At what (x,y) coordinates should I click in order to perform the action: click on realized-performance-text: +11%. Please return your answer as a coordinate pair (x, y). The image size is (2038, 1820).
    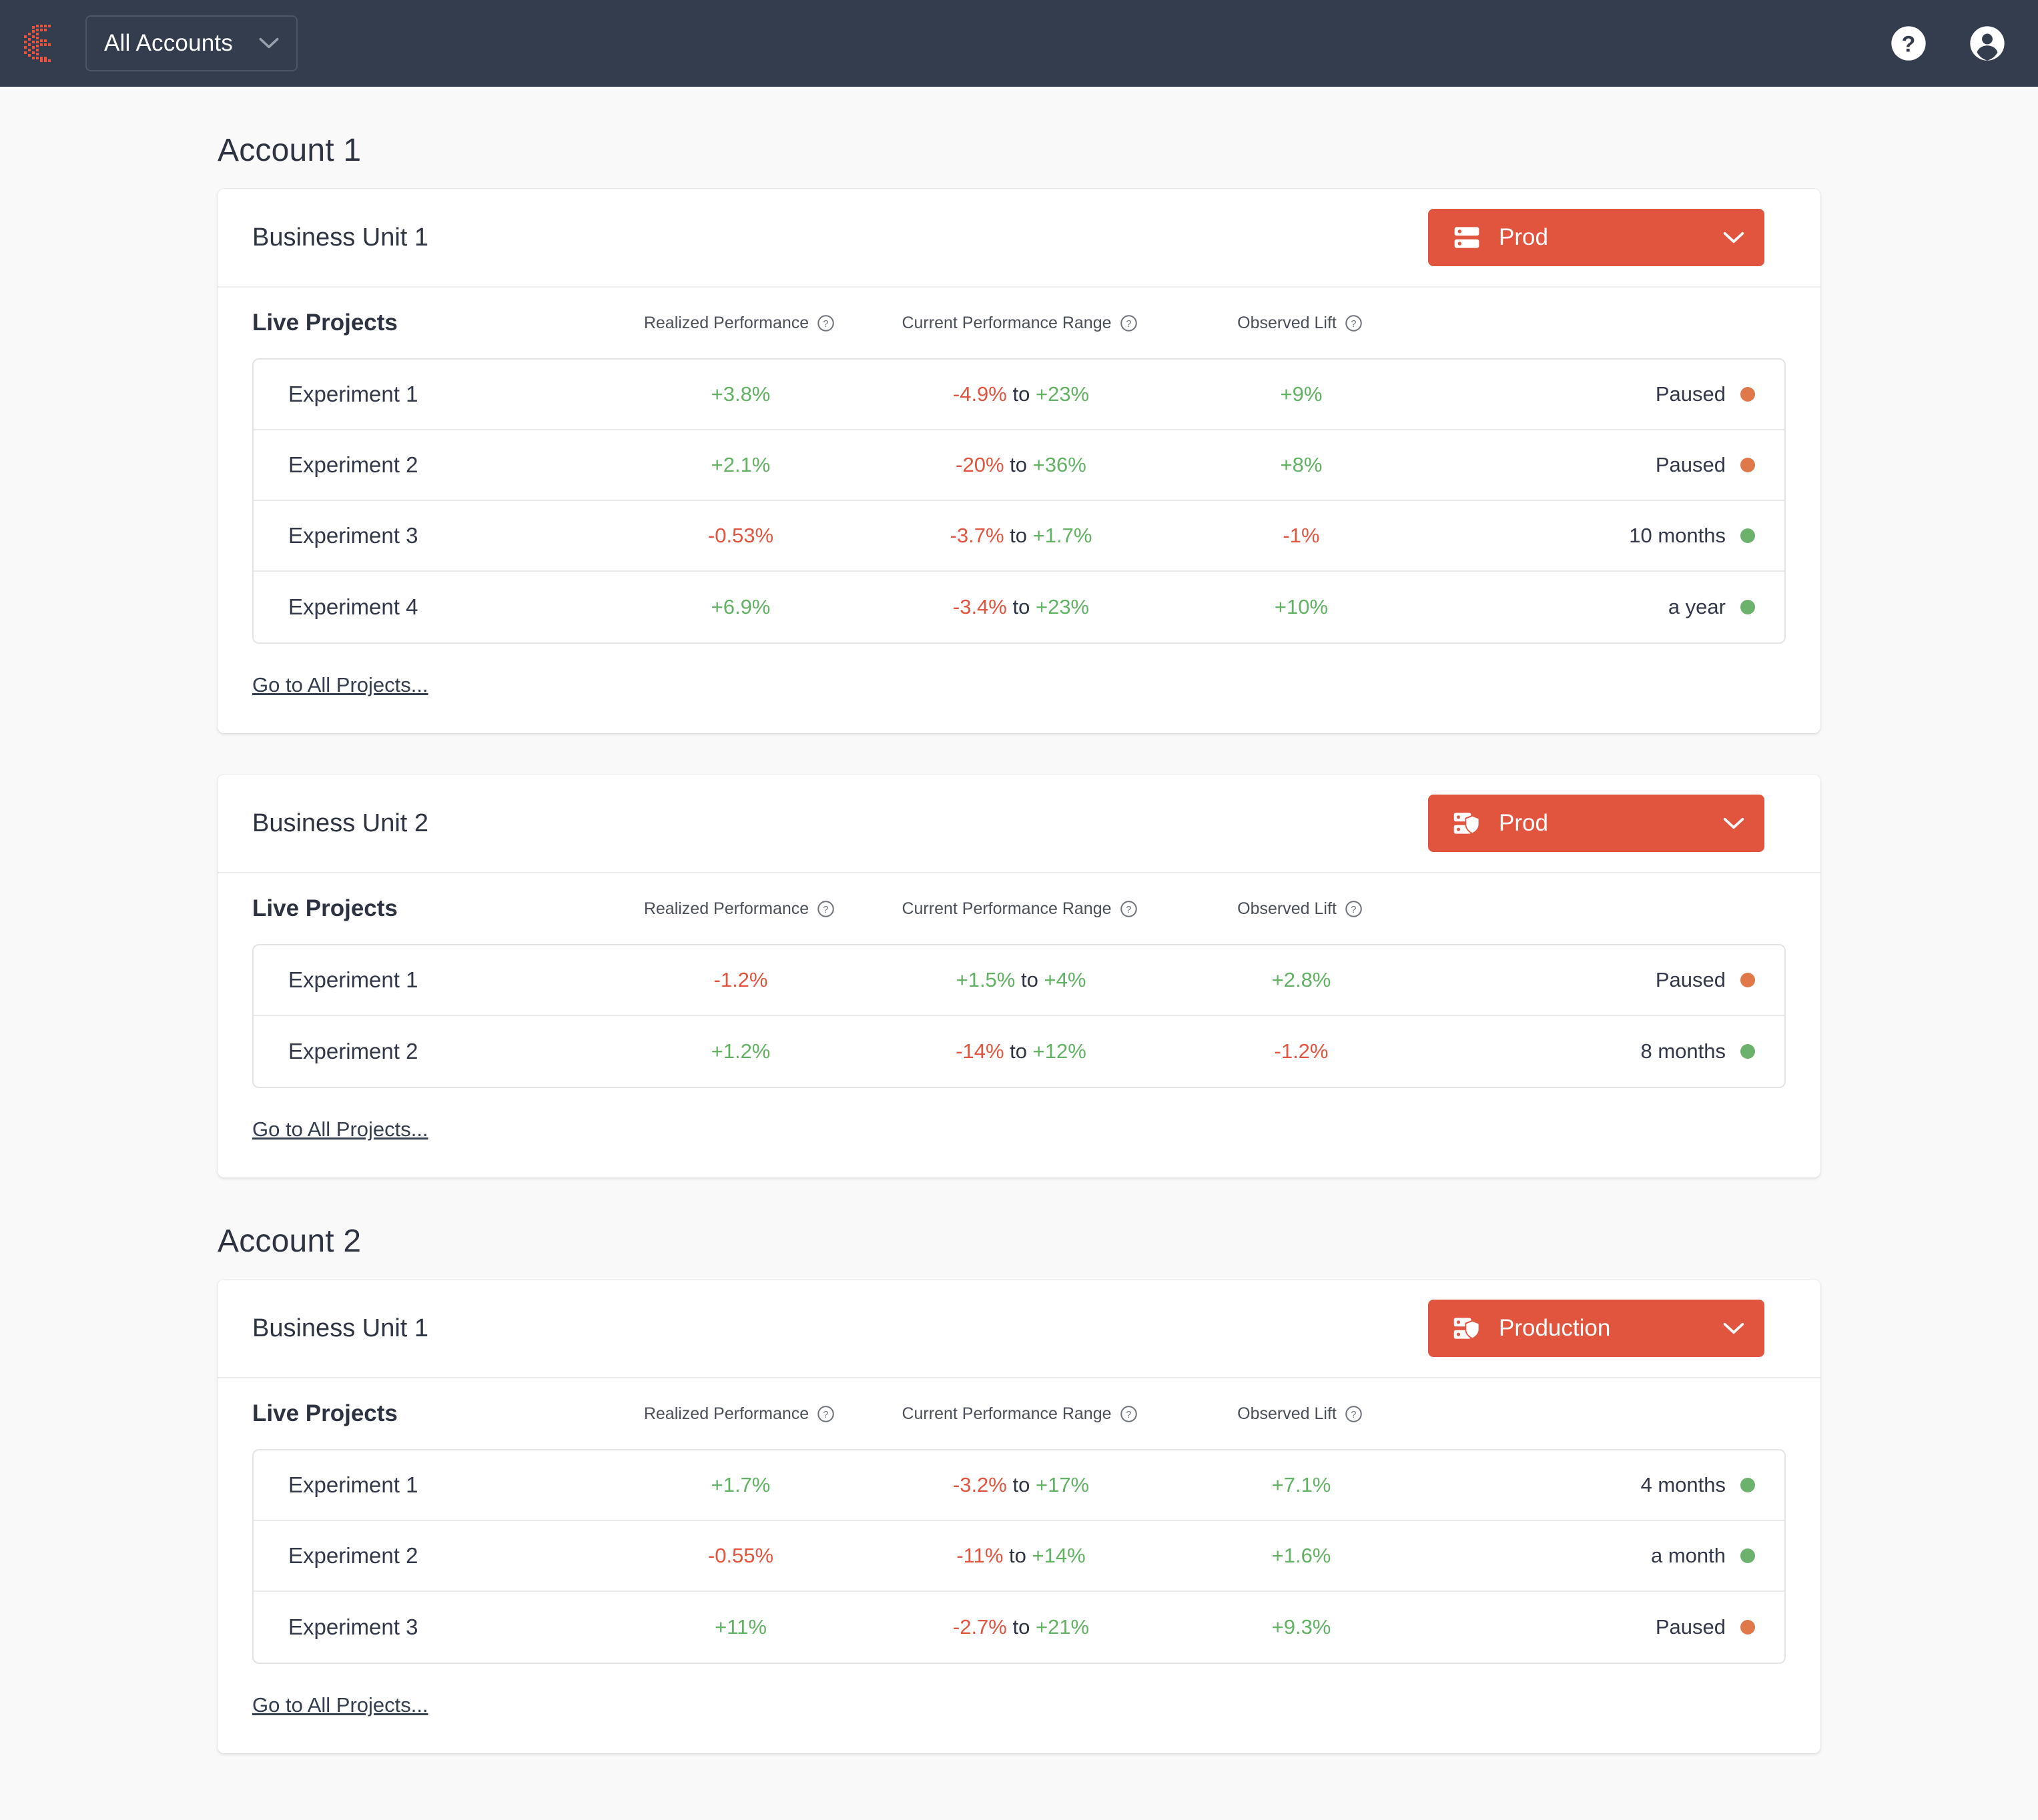
    Looking at the image, I should click on (741, 1627).